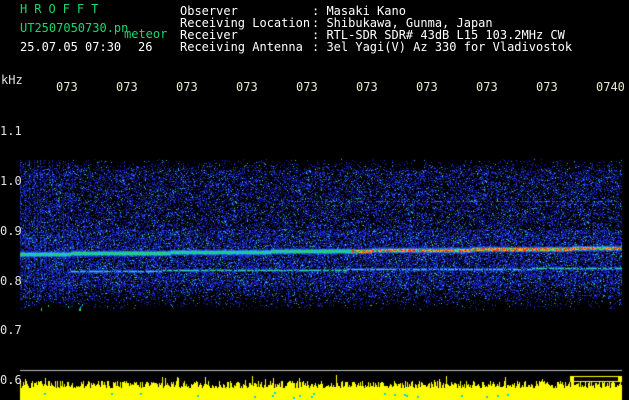 Image resolution: width=629 pixels, height=400 pixels. I want to click on y-tick-label: 1.0, so click(11, 181).